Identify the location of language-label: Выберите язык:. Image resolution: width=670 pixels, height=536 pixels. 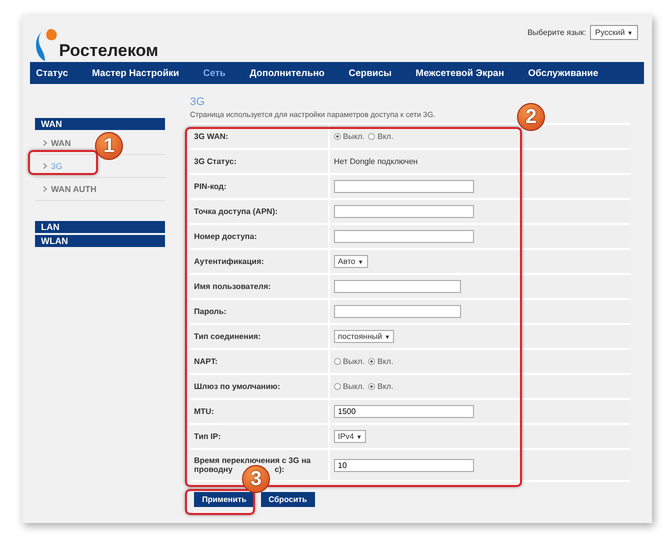
(556, 32).